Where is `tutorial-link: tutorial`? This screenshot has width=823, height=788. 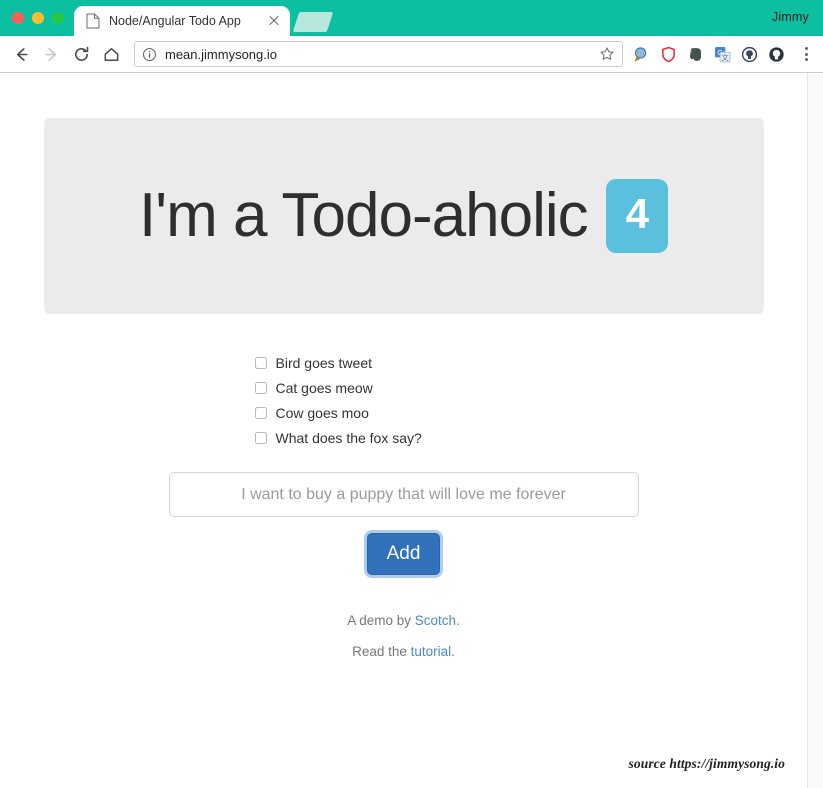
tutorial-link: tutorial is located at coordinates (431, 651).